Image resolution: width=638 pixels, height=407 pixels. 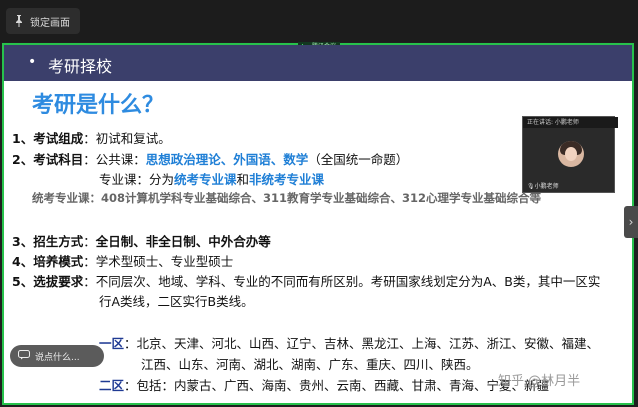 I want to click on item-selection-line2: 行A类线，二区实行B类线。, so click(x=176, y=301).